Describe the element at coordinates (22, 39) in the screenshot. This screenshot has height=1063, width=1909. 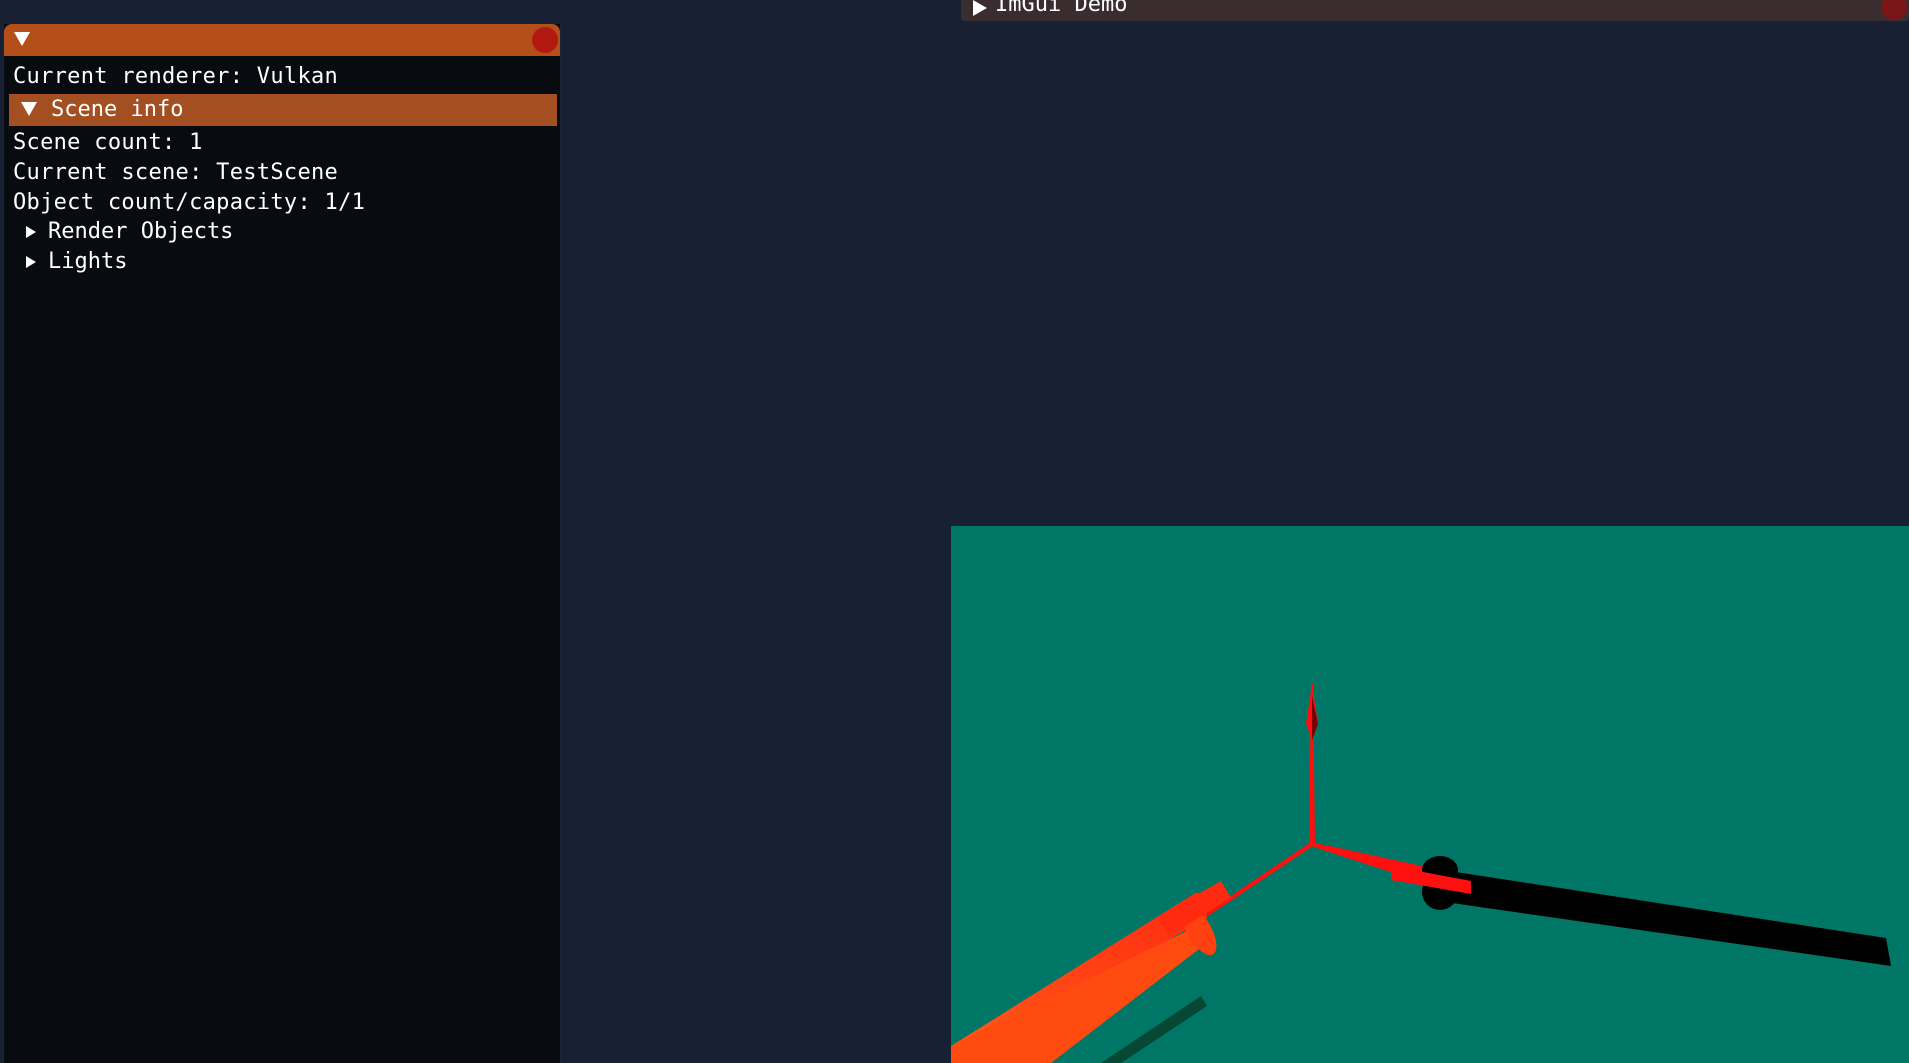
I see `collapse-triangle-icon` at that location.